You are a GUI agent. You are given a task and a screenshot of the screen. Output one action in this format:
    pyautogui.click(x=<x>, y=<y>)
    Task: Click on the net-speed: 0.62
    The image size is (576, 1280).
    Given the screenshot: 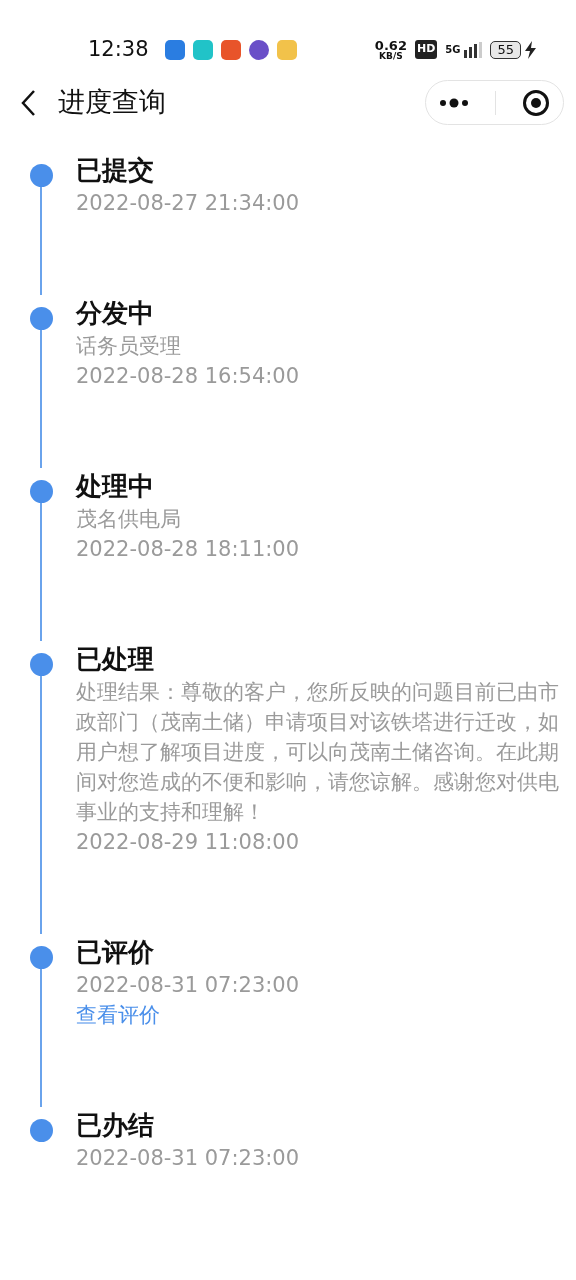 What is the action you would take?
    pyautogui.click(x=390, y=45)
    